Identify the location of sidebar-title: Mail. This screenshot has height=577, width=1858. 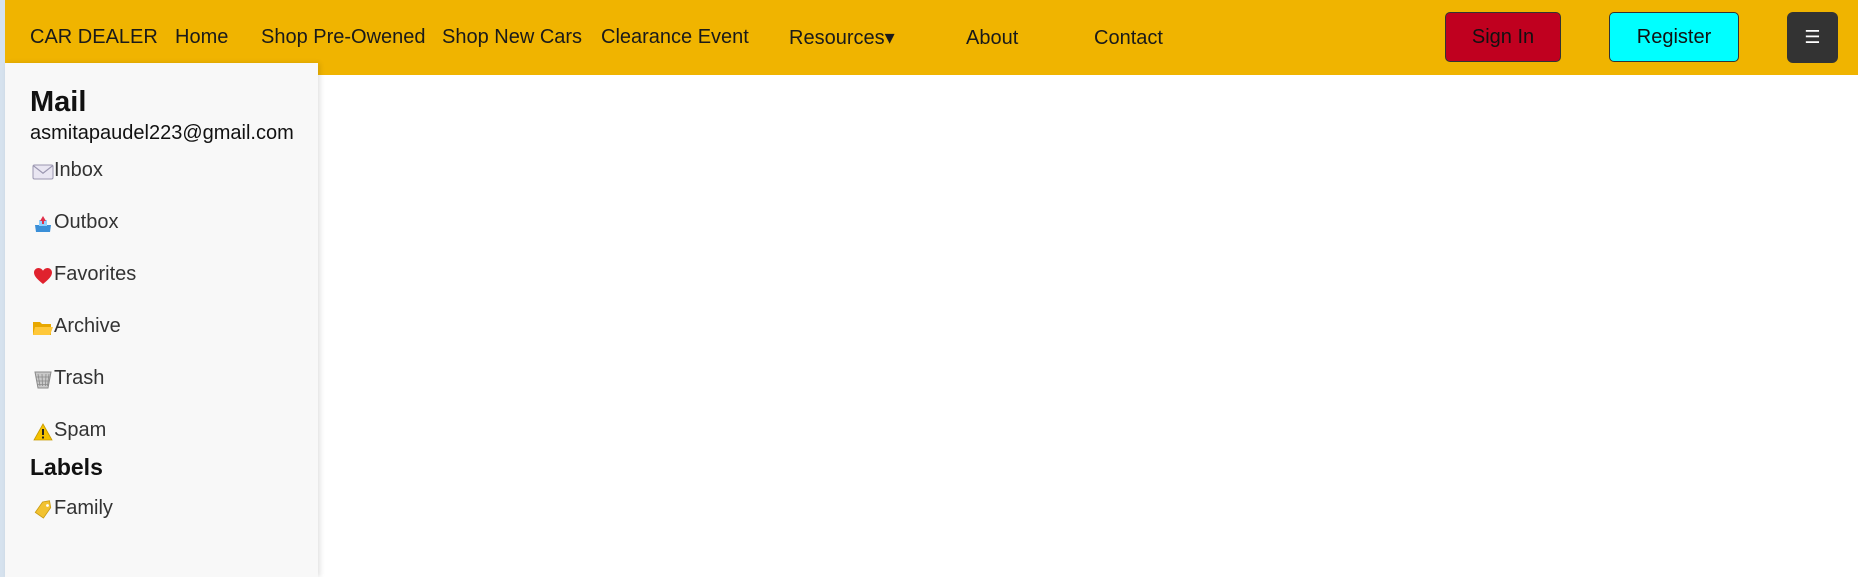
(58, 102).